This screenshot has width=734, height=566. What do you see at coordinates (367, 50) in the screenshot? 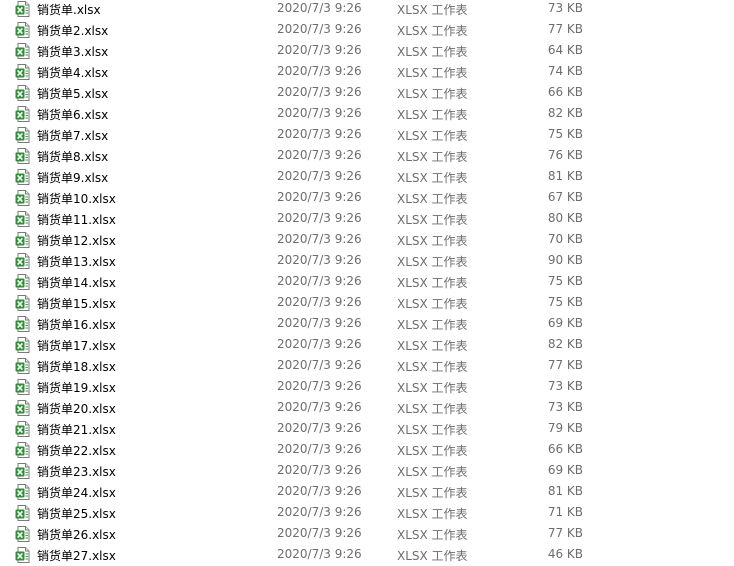
I see `file-row: 销货单3.xlsx 2020/7/3 9:26 XLSX 工作表 64 KB` at bounding box center [367, 50].